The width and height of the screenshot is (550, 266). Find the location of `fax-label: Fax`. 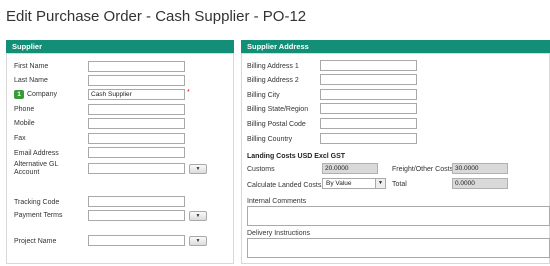

fax-label: Fax is located at coordinates (20, 138).